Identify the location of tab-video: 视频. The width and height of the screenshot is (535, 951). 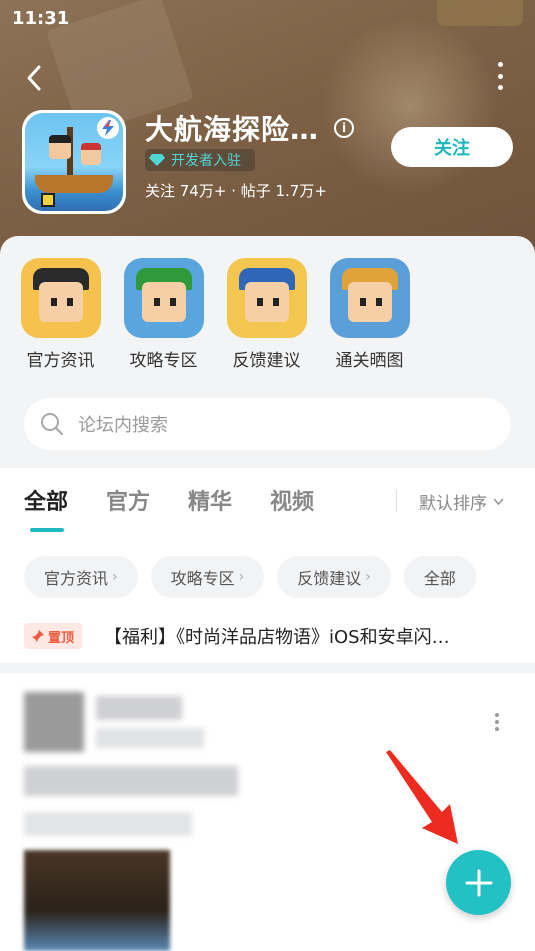
(292, 501).